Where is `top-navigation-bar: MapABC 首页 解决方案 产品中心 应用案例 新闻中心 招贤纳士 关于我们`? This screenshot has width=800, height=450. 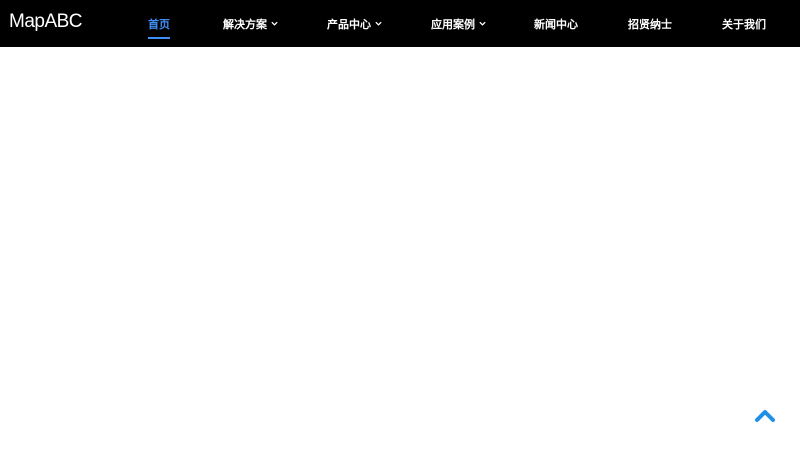
top-navigation-bar: MapABC 首页 解决方案 产品中心 应用案例 新闻中心 招贤纳士 关于我们 is located at coordinates (400, 23).